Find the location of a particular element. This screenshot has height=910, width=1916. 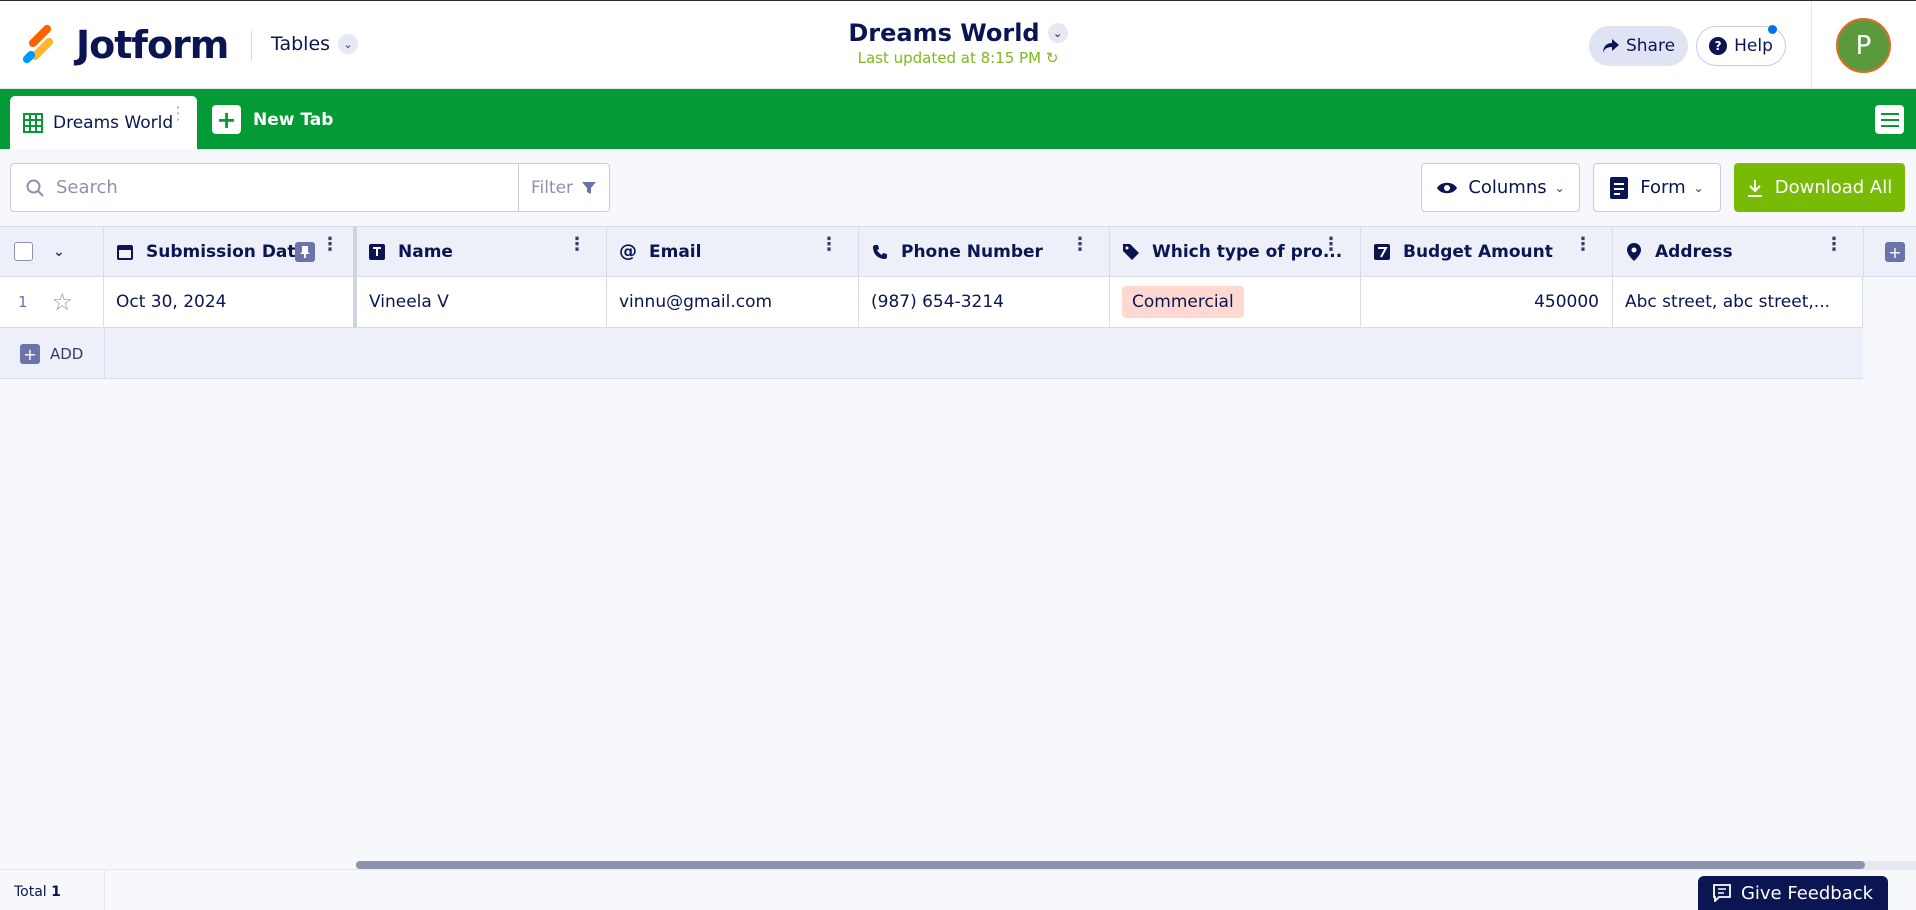

column-label: Submission Date is located at coordinates (227, 251).